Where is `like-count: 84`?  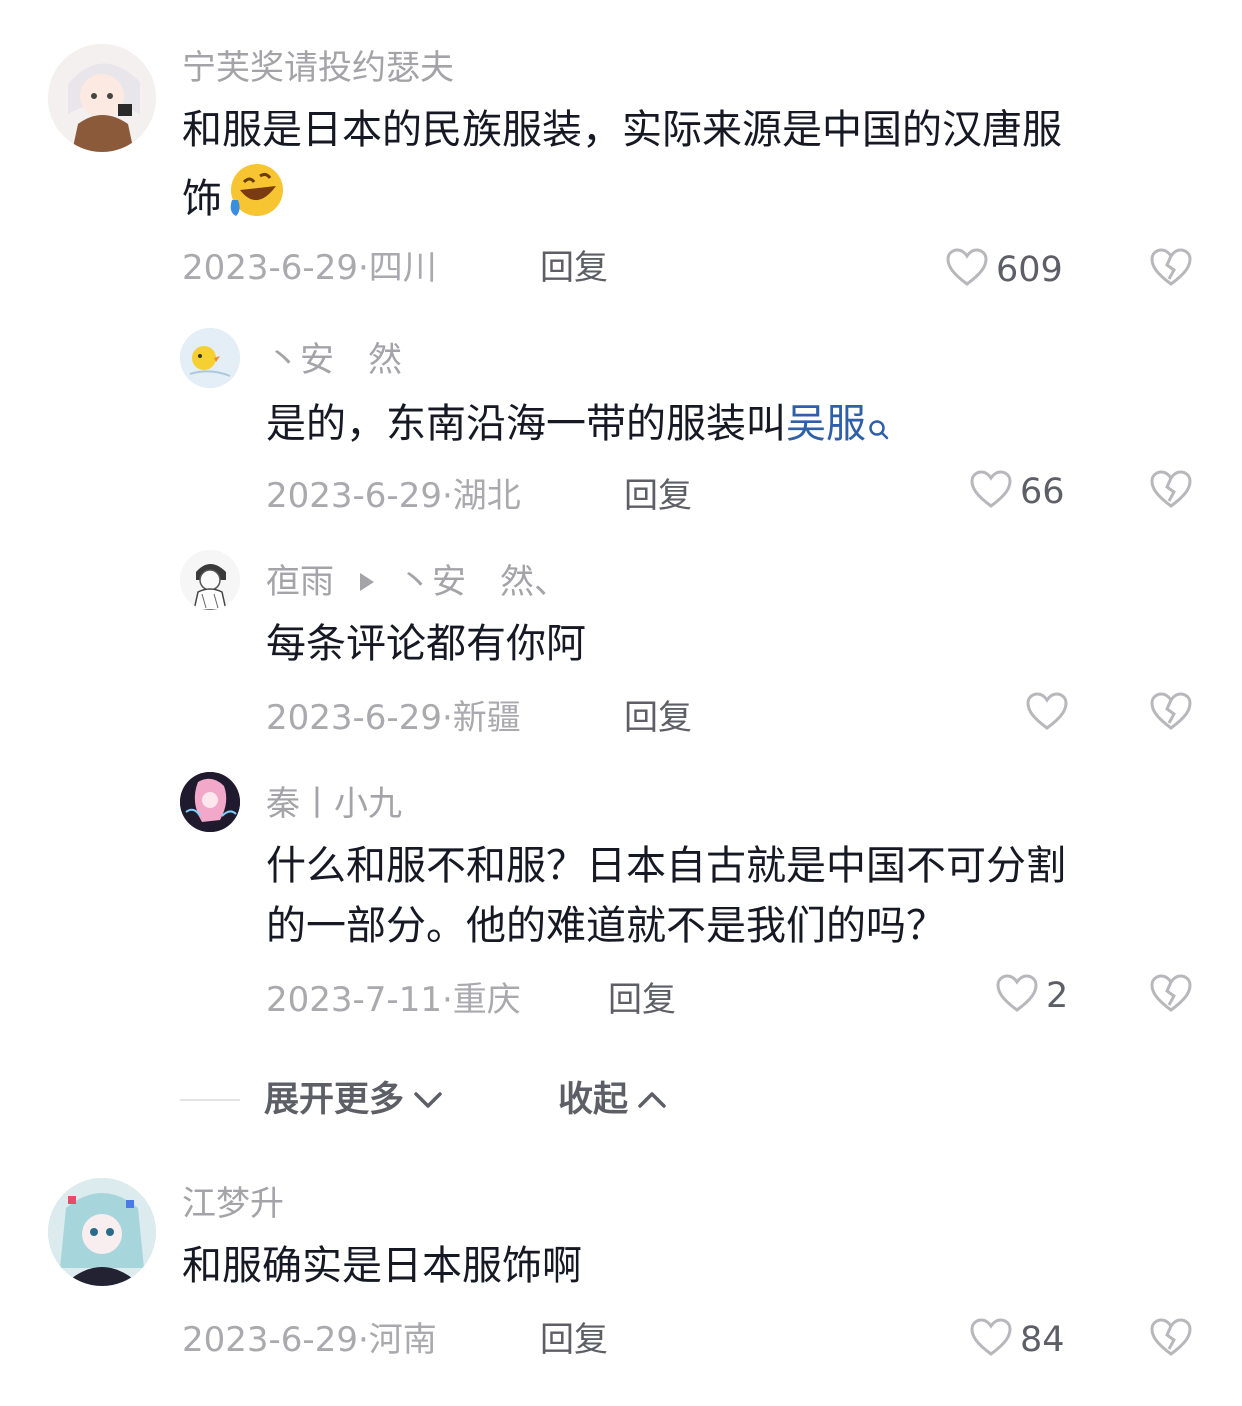 like-count: 84 is located at coordinates (1042, 1340).